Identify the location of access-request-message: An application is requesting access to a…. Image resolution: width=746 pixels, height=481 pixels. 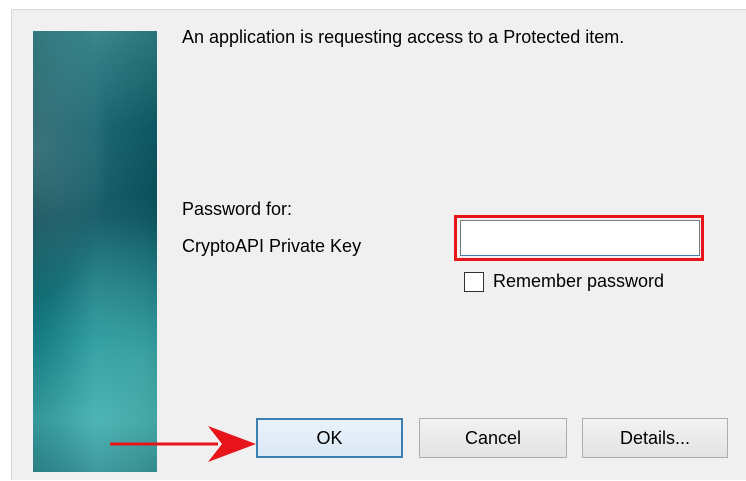
(403, 37).